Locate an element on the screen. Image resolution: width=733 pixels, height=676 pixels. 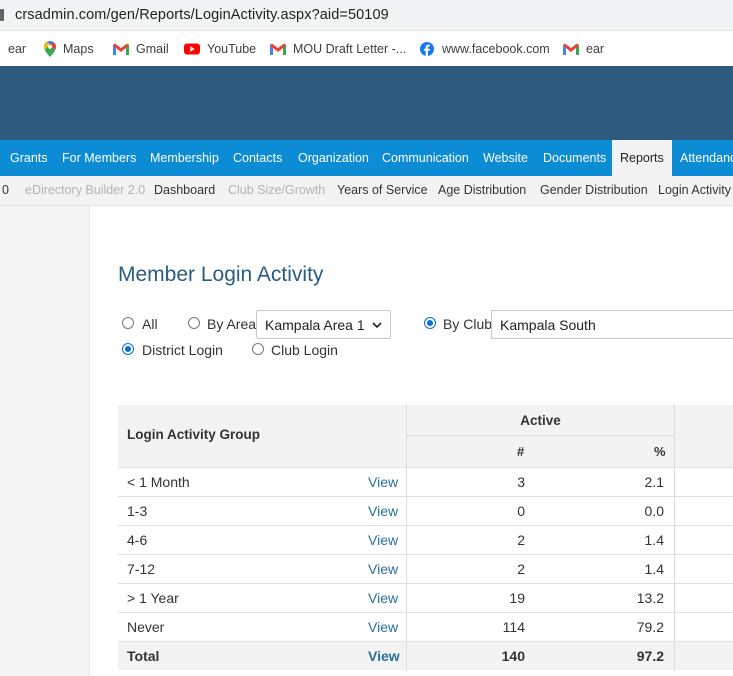
table-row: < 1 Month View 3 2.1 is located at coordinates (425, 482).